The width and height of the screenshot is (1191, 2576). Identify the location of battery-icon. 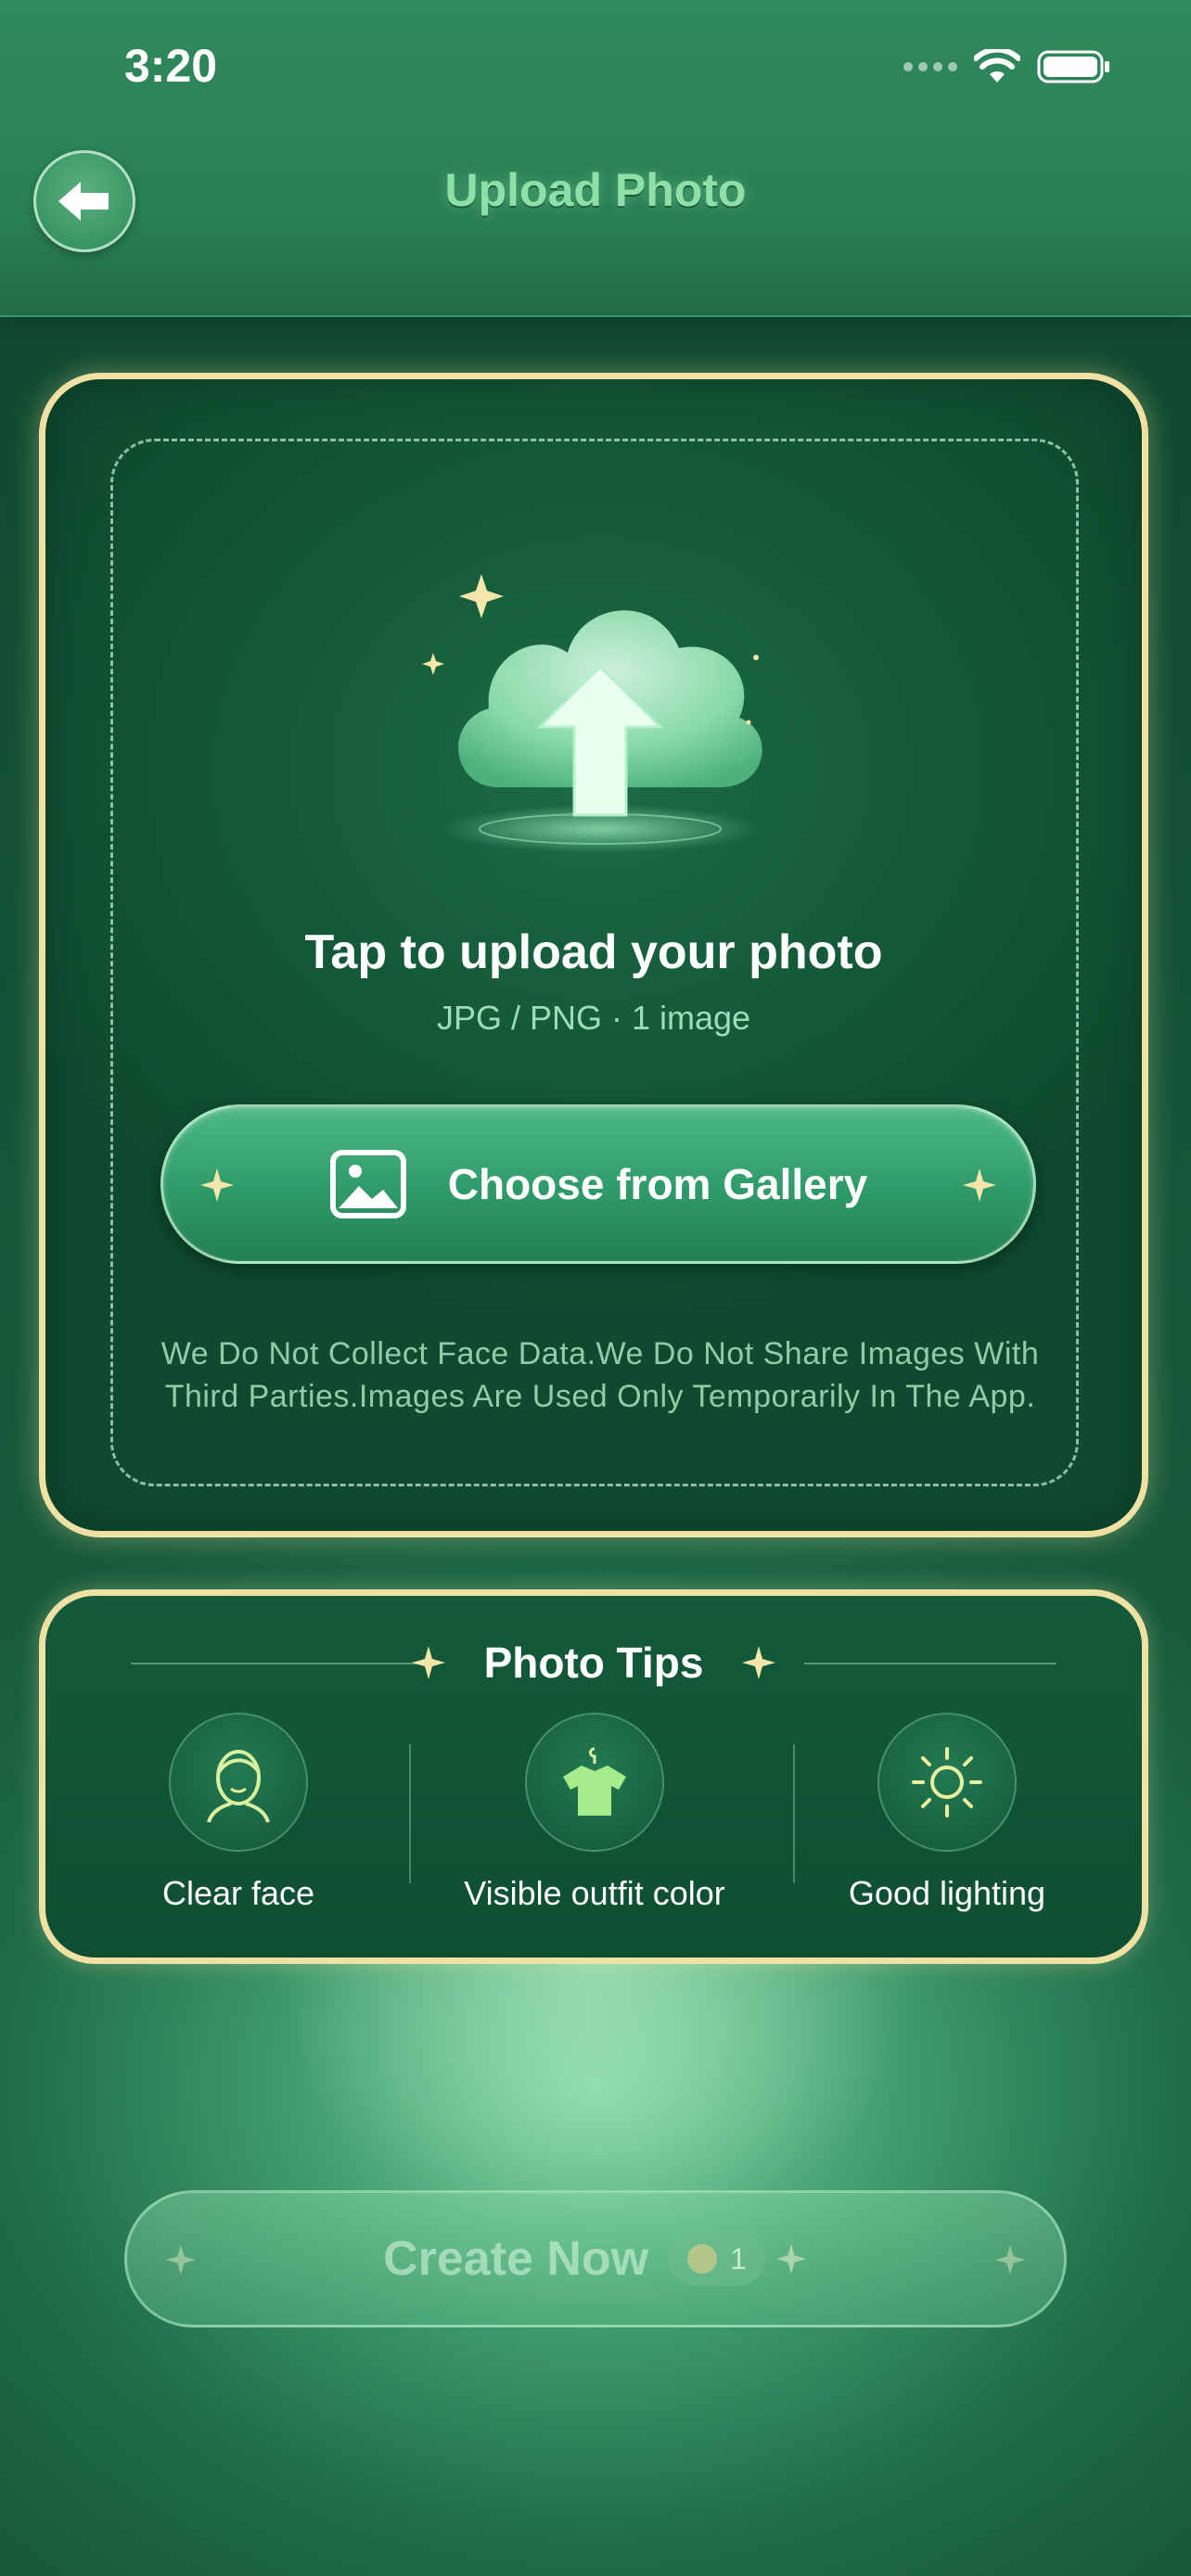
(1073, 66).